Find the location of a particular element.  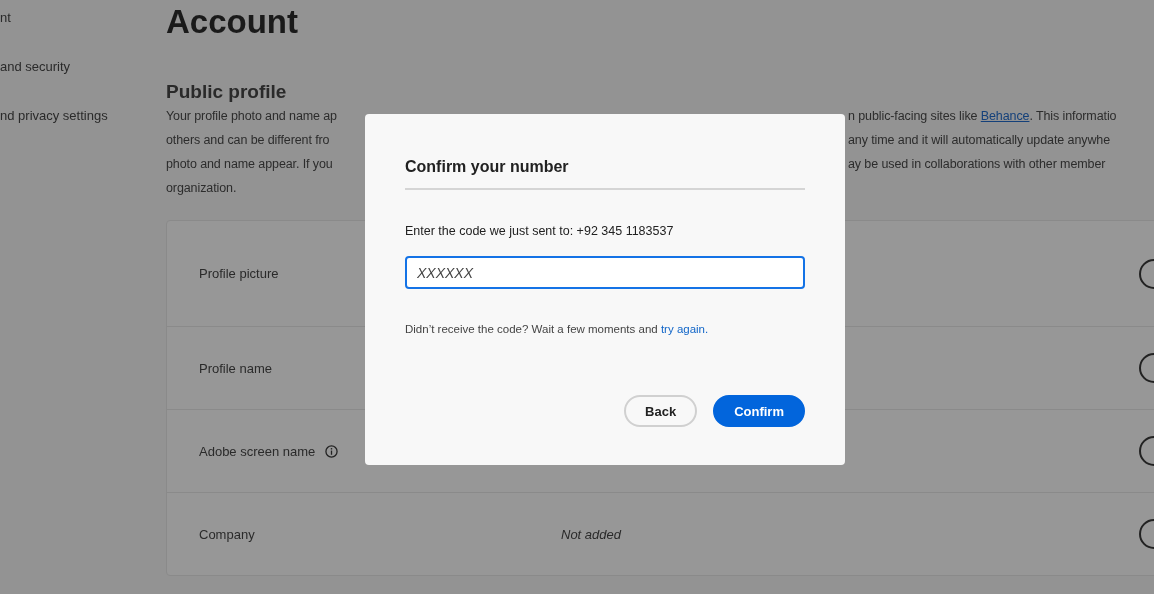

description-text: any time and it will automatically update anywhe is located at coordinates (979, 140).